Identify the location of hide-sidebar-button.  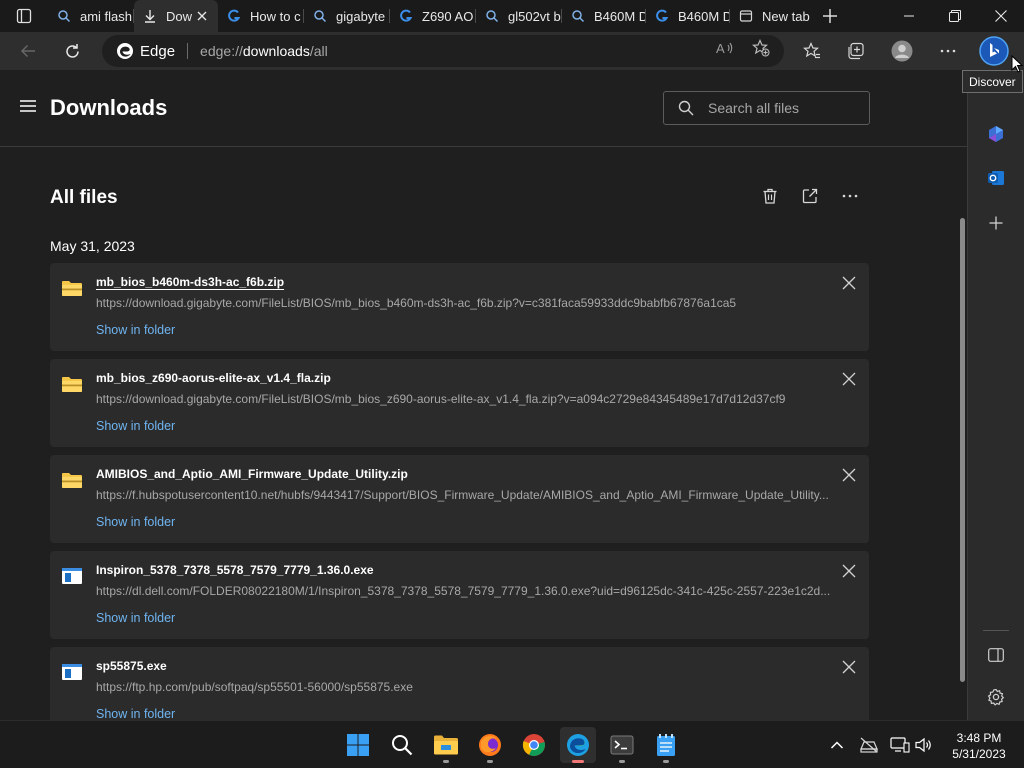
(996, 655).